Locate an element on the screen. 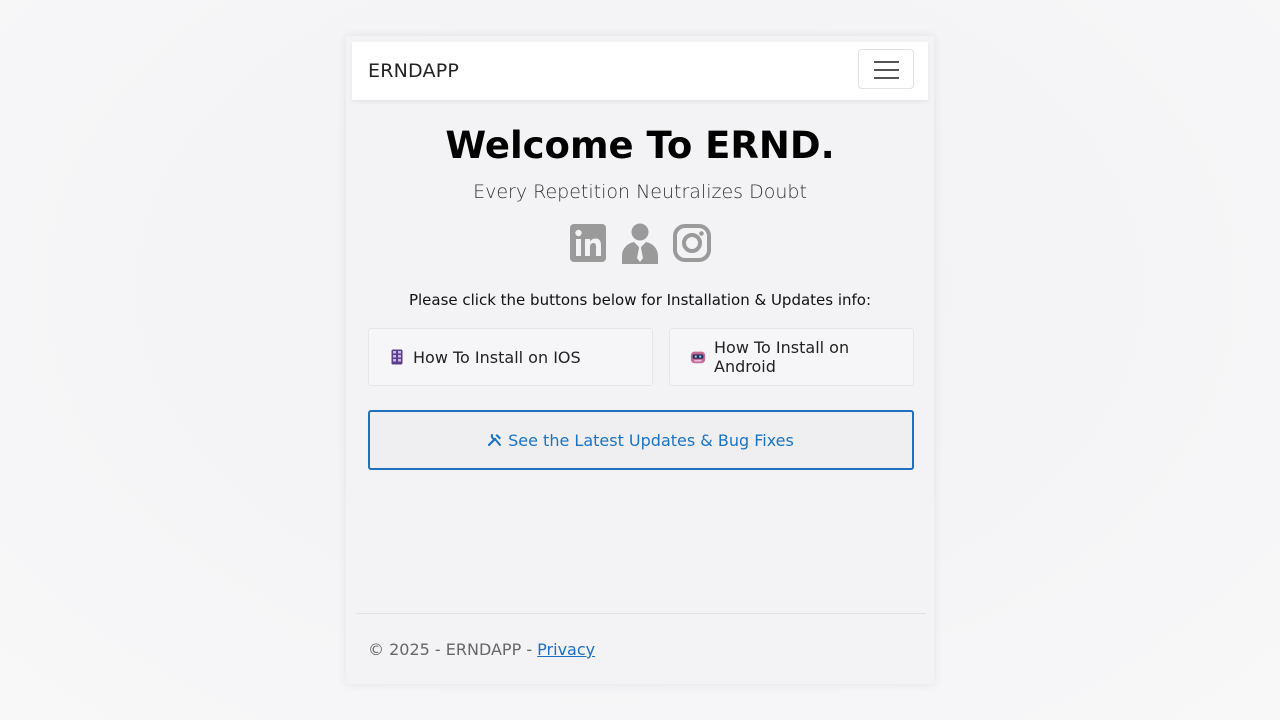  install-android-button: How To Install on Android is located at coordinates (791, 357).